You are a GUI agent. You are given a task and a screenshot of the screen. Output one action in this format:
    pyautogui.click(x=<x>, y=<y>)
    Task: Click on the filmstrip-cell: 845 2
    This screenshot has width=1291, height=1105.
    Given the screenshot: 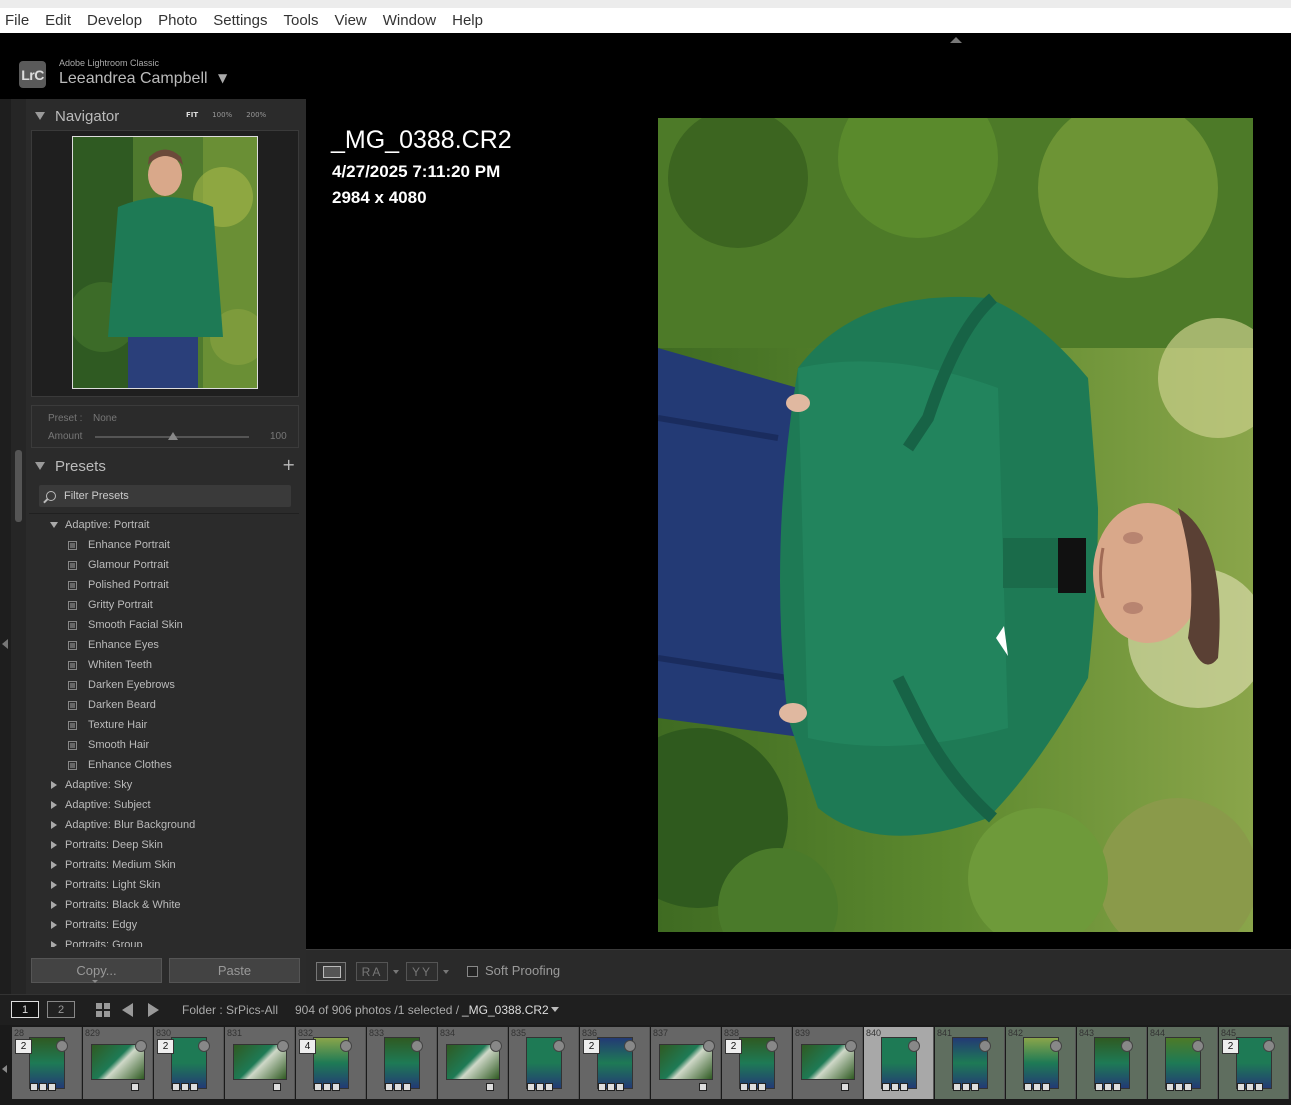 What is the action you would take?
    pyautogui.click(x=1254, y=1063)
    